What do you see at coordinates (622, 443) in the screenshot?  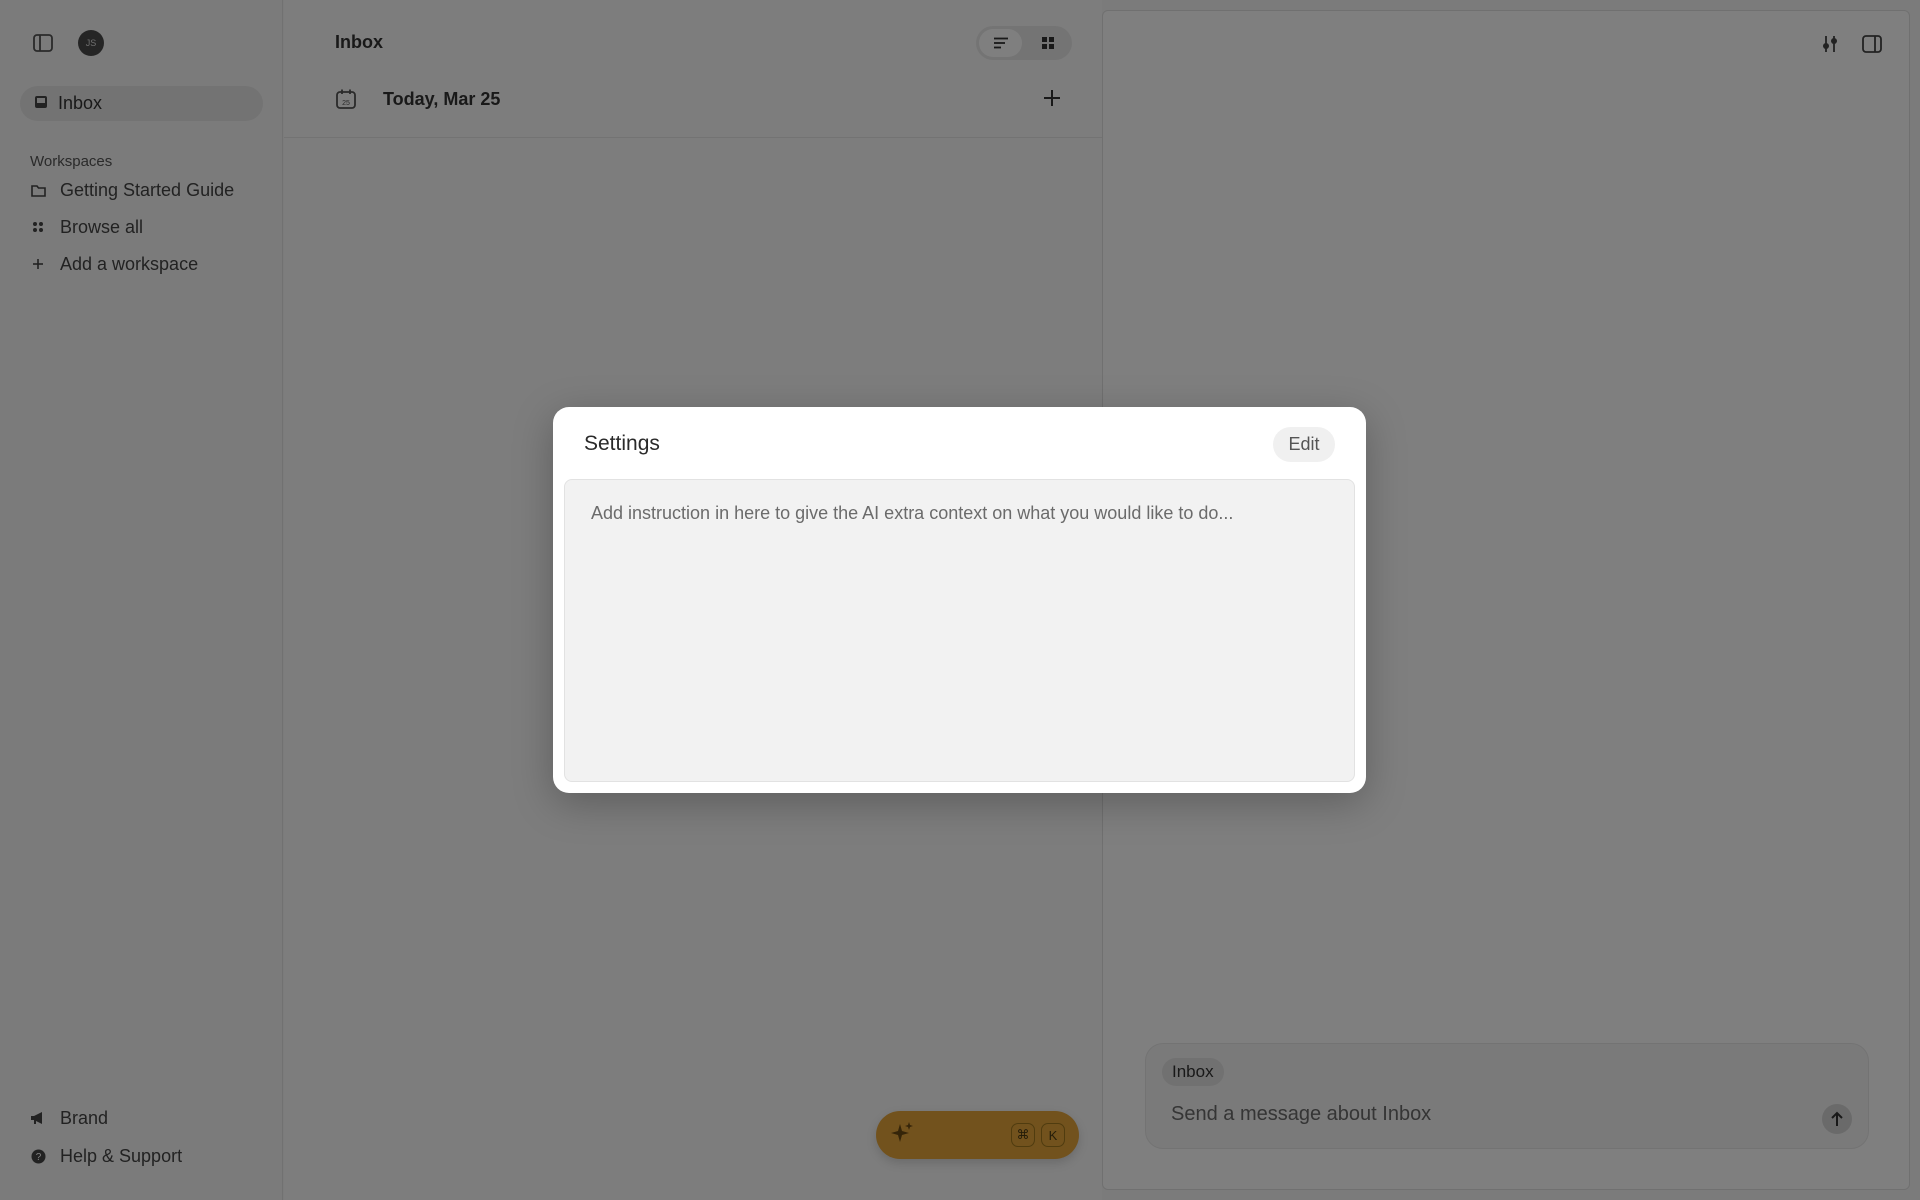 I see `modal-title: Settings` at bounding box center [622, 443].